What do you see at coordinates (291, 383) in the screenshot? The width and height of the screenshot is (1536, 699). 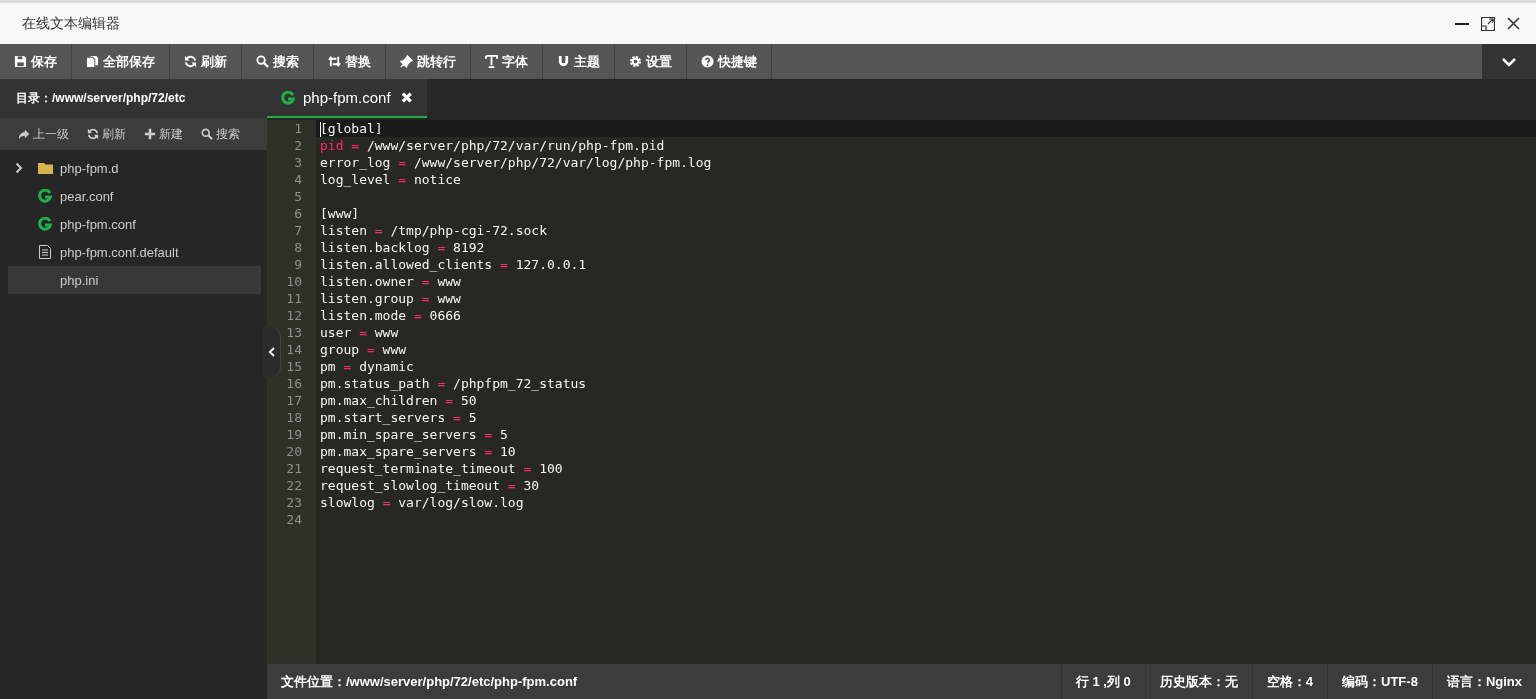 I see `line-number: 16` at bounding box center [291, 383].